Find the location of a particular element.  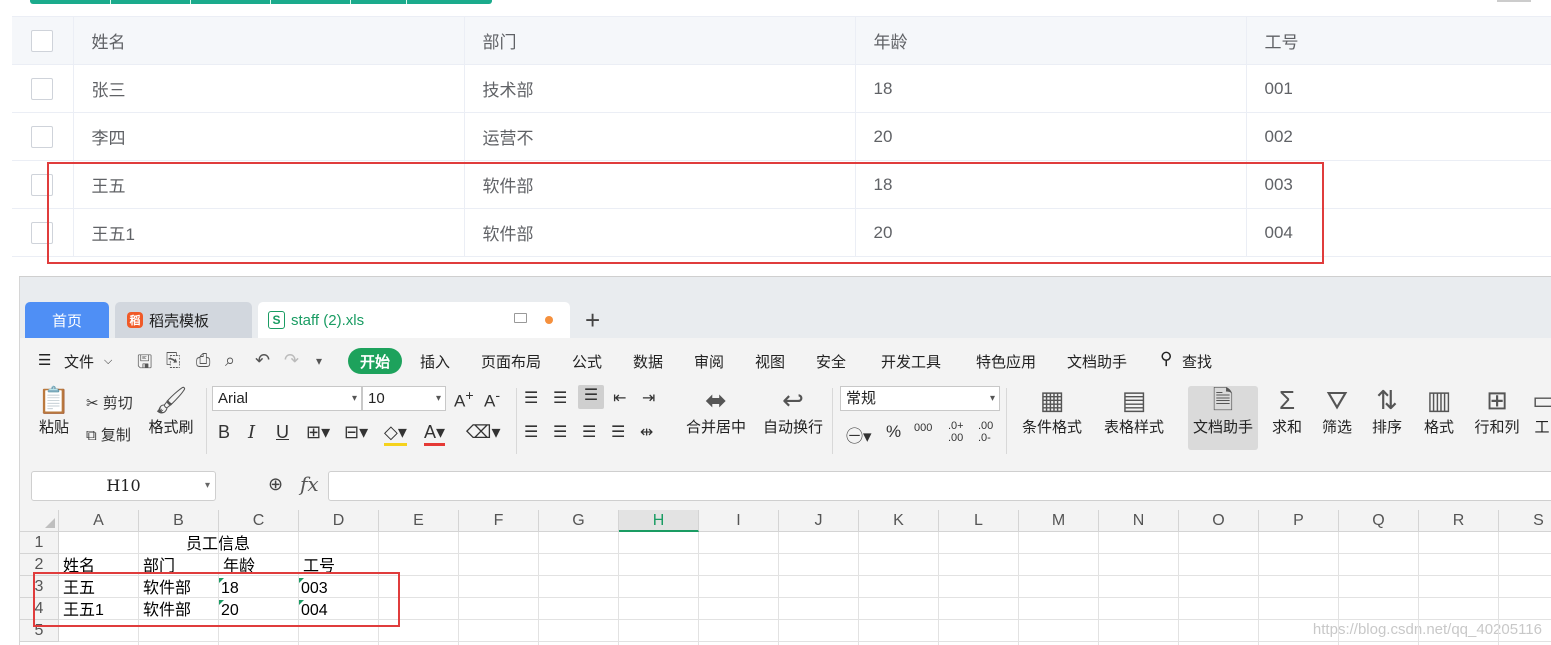

copy-button: ⧉ 复制 is located at coordinates (108, 434).